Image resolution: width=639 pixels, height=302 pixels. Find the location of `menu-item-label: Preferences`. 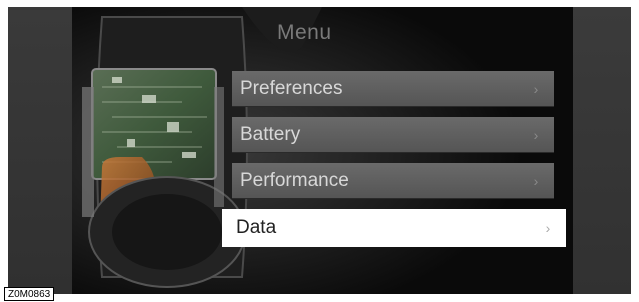

menu-item-label: Preferences is located at coordinates (291, 88).